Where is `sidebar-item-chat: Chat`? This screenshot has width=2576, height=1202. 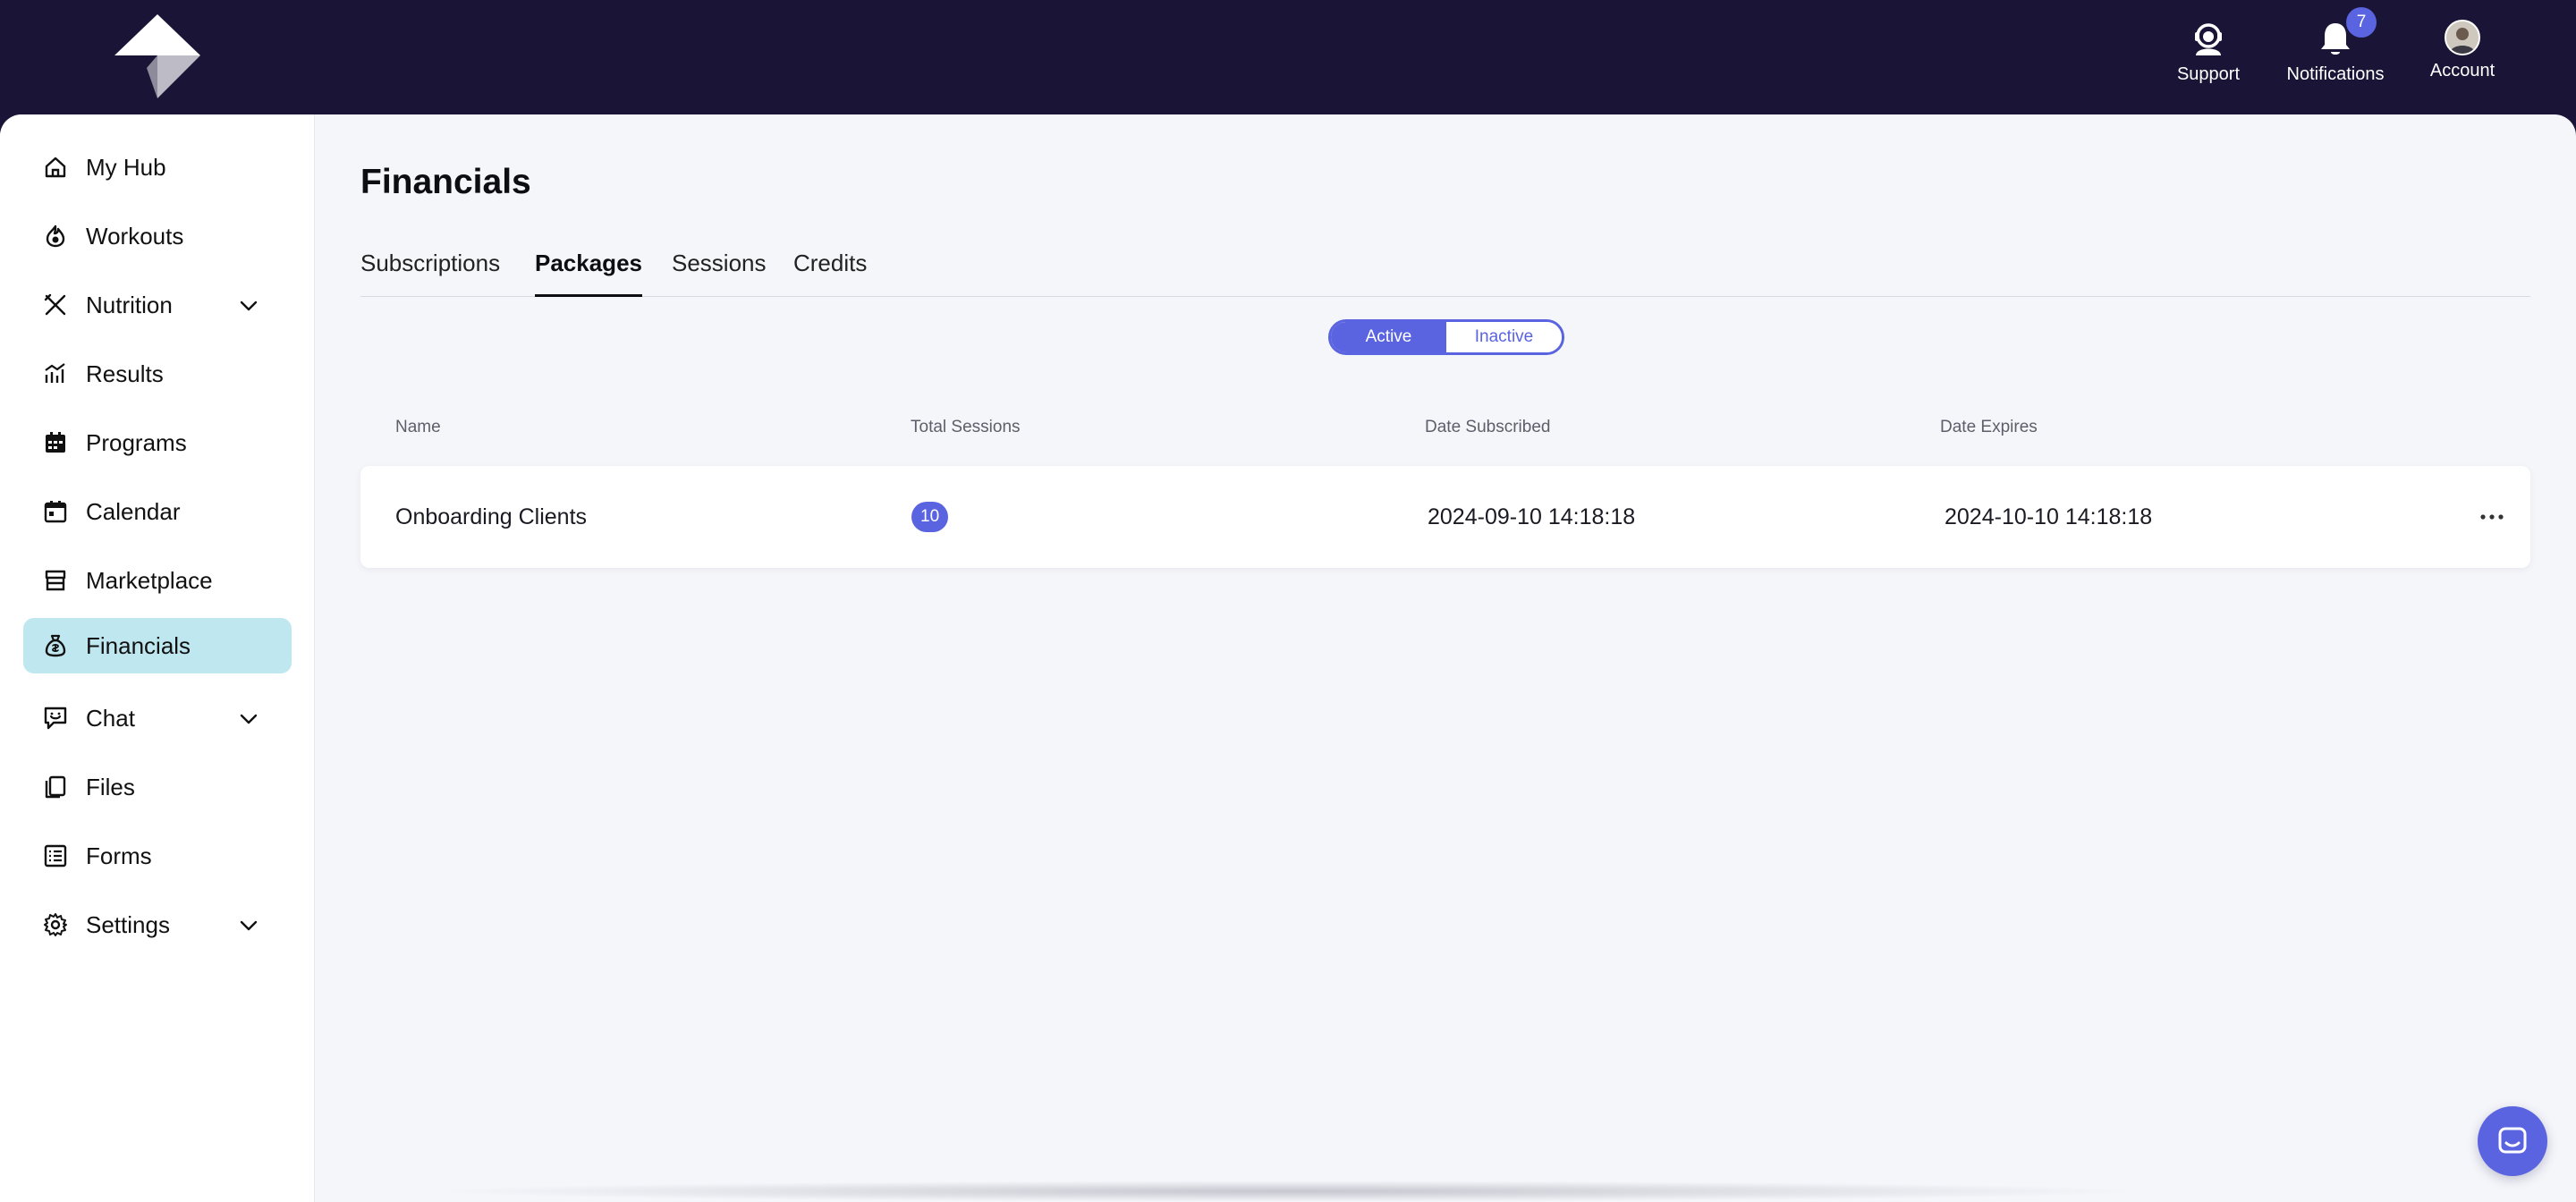
sidebar-item-chat: Chat is located at coordinates (157, 718).